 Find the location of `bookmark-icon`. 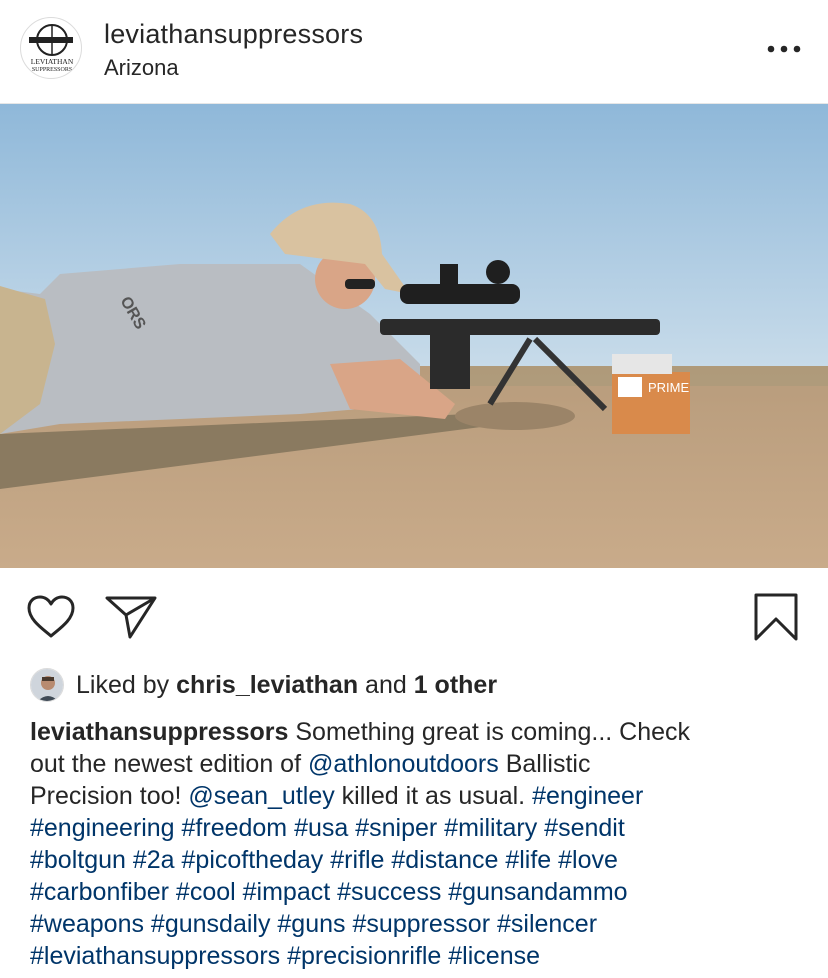

bookmark-icon is located at coordinates (776, 617).